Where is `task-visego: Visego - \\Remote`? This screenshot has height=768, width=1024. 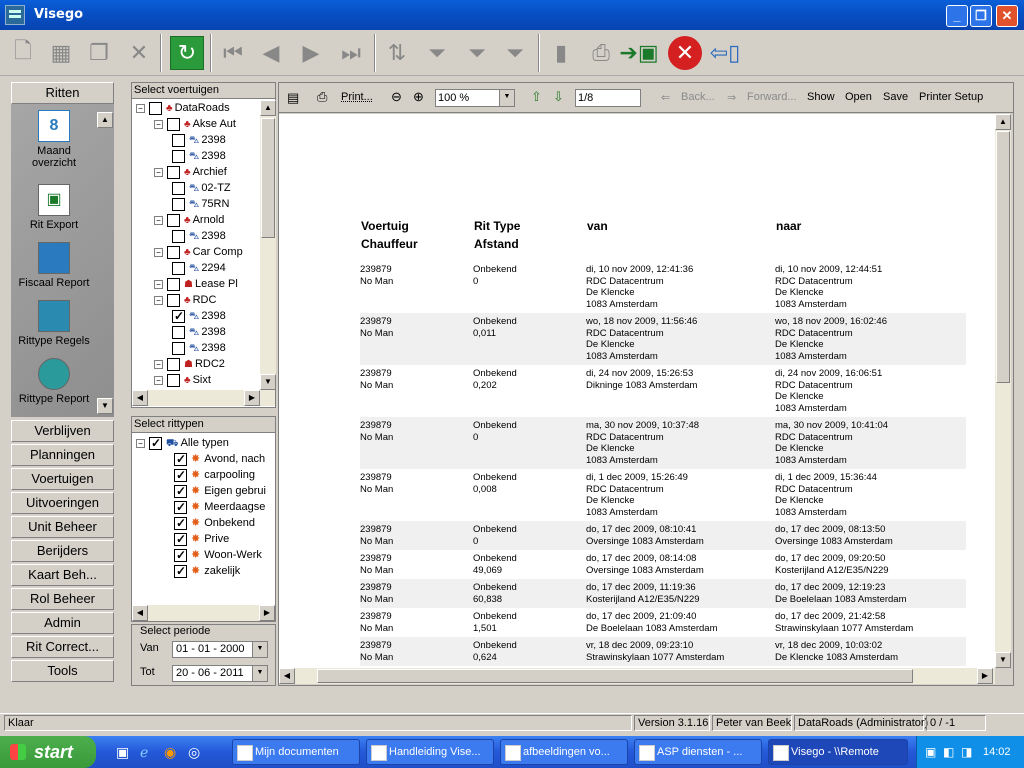
task-visego: Visego - \\Remote is located at coordinates (838, 752).